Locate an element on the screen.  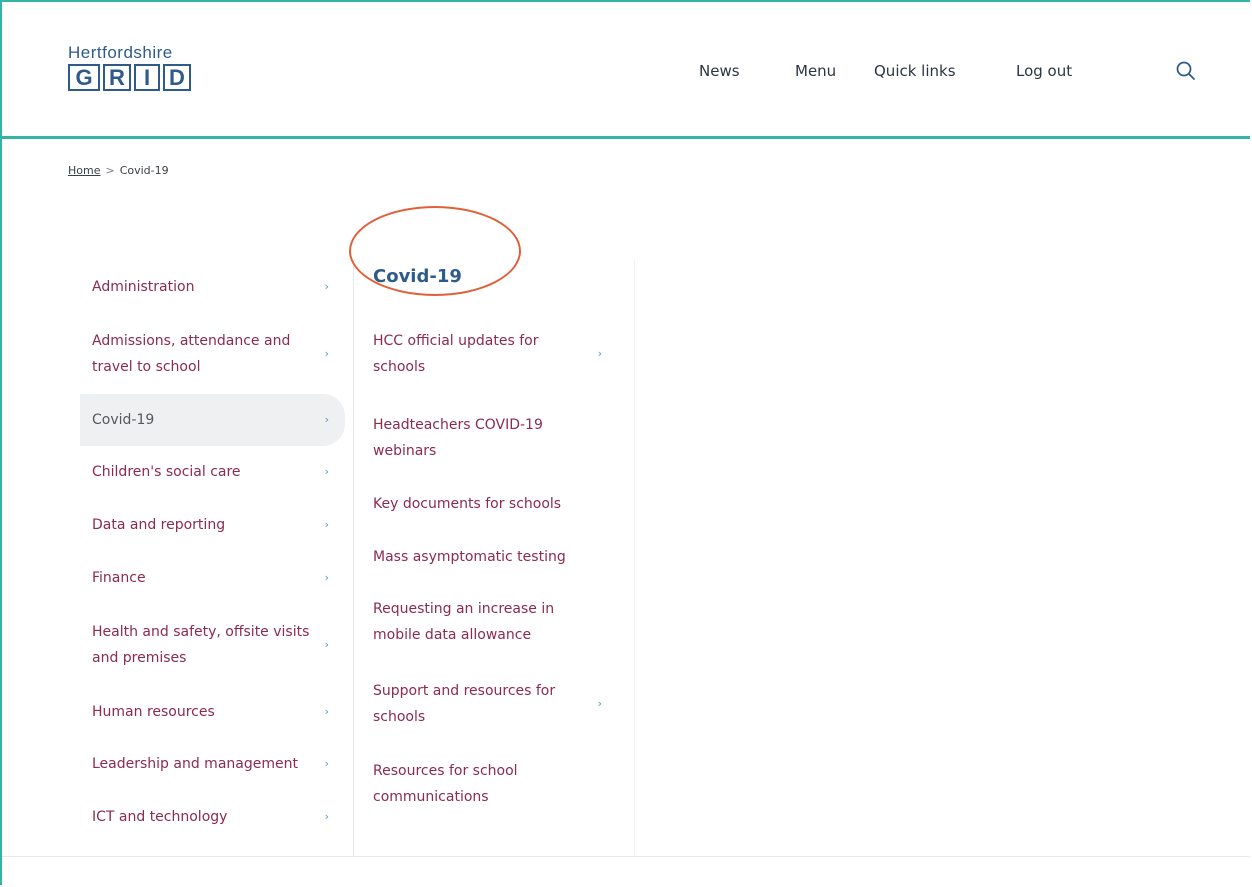
nav-log-out: Log out is located at coordinates (1044, 71).